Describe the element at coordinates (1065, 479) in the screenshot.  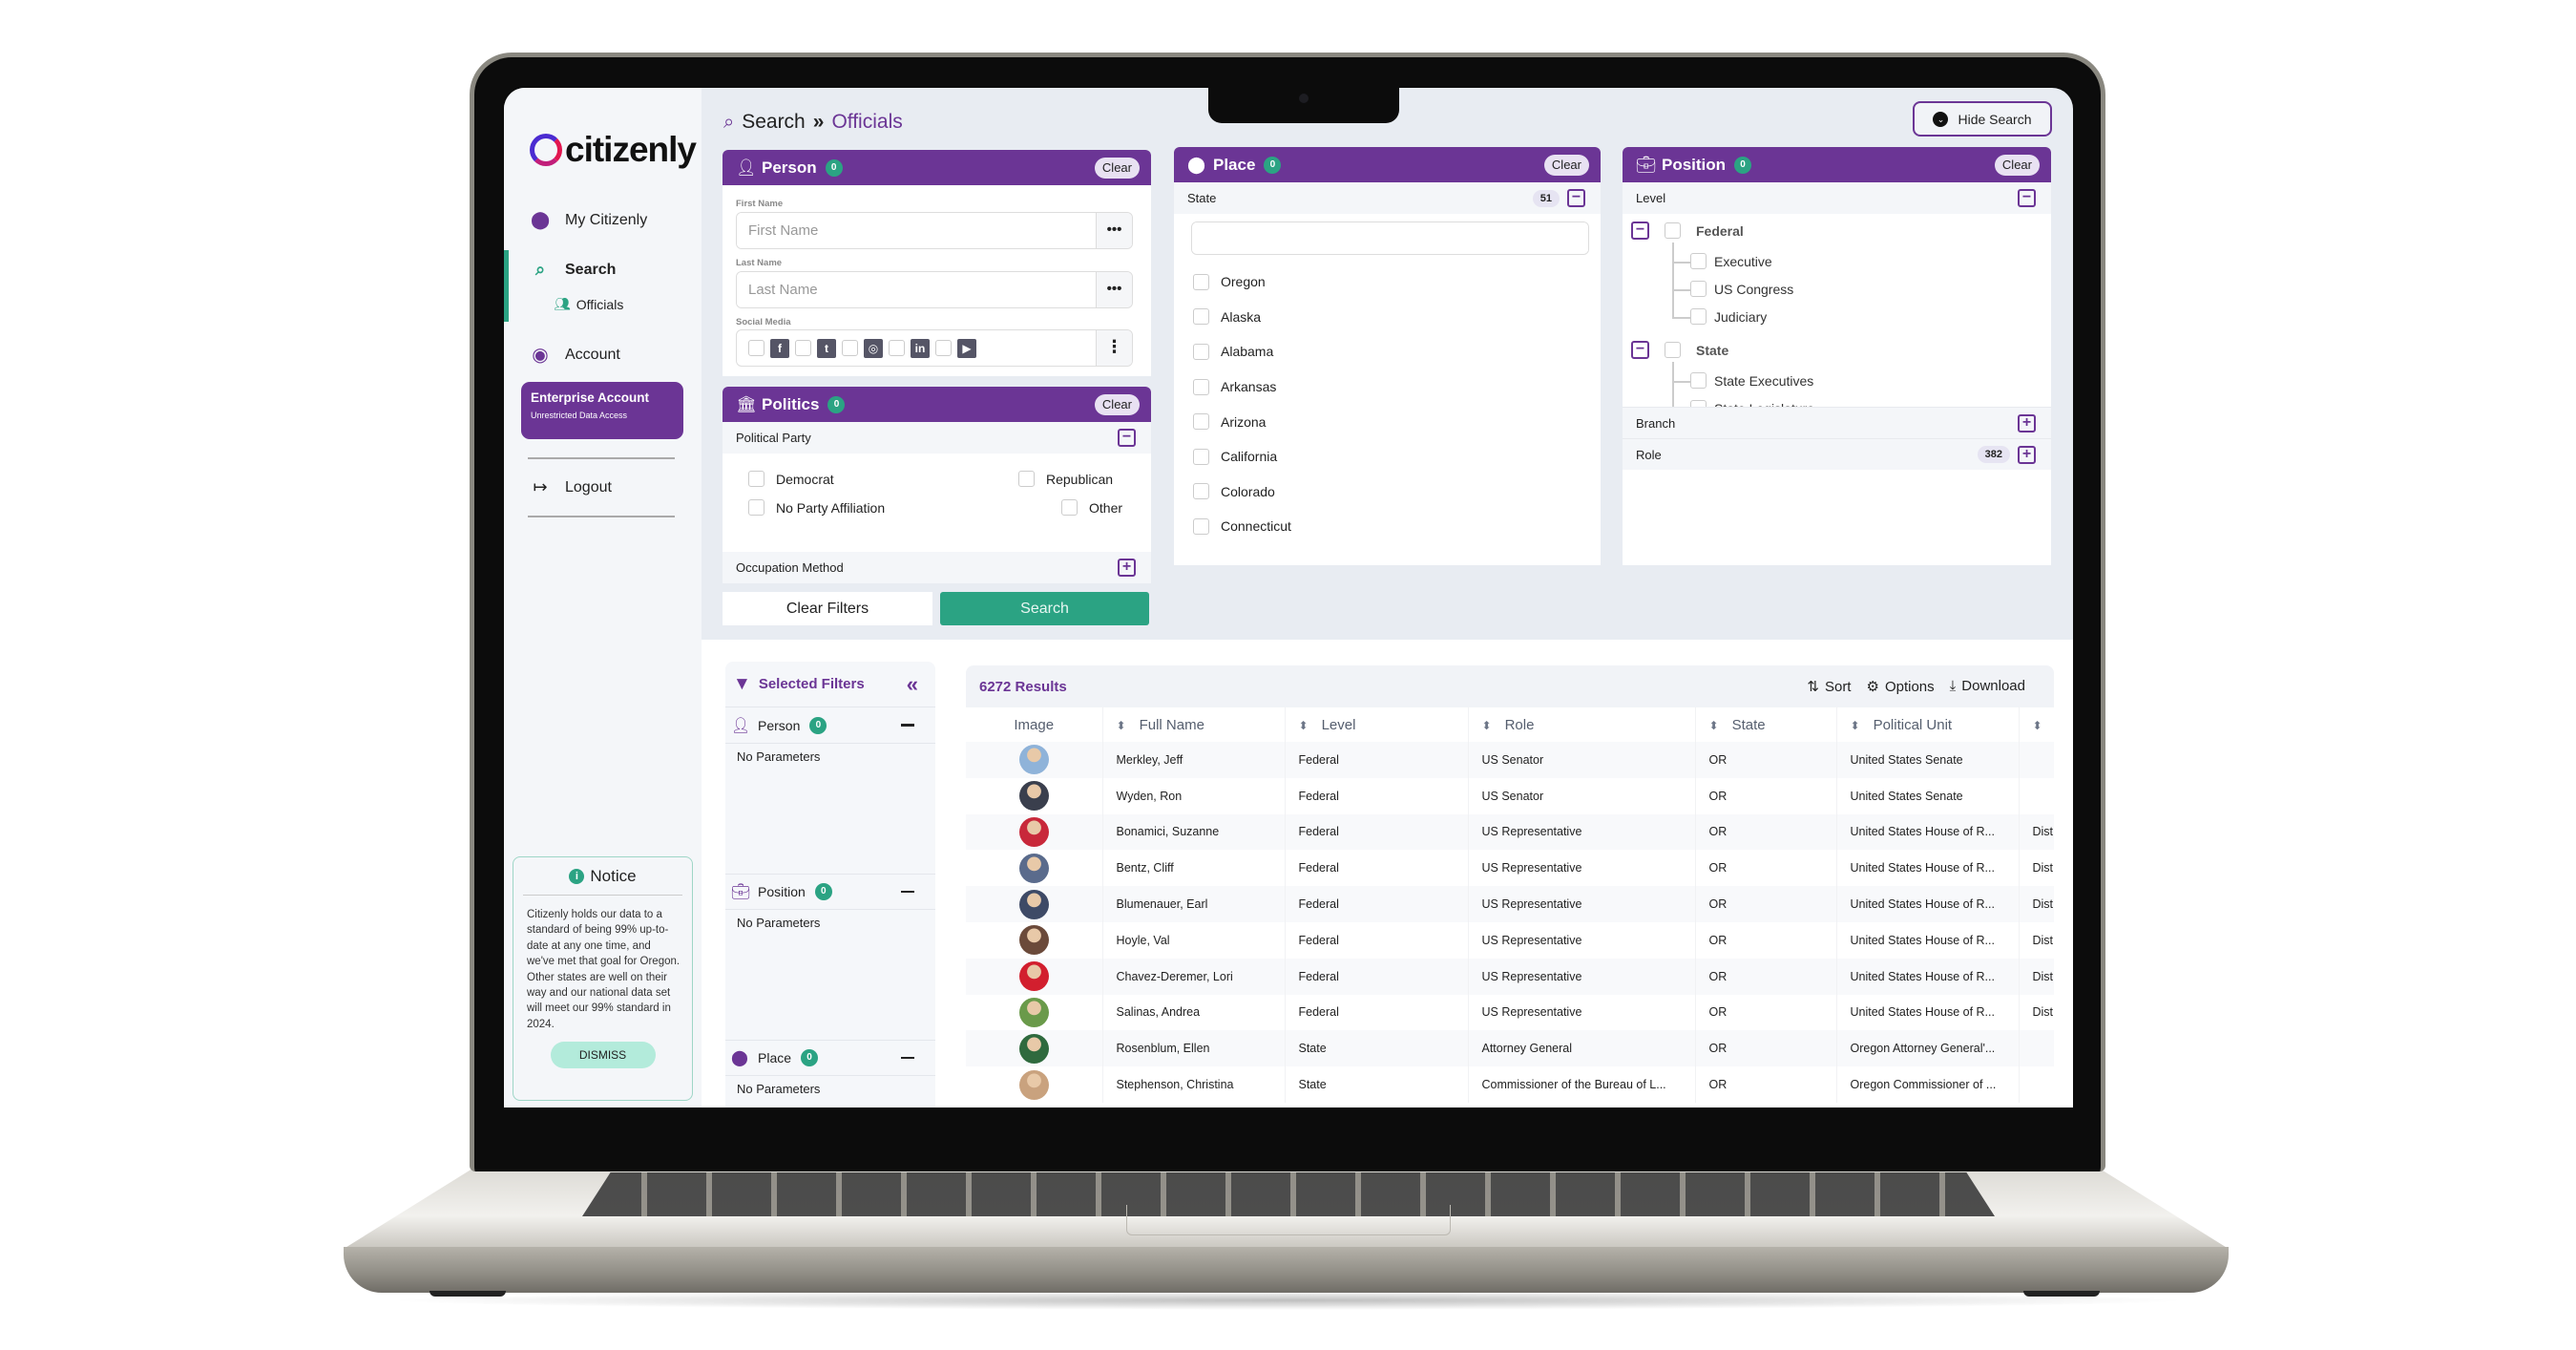
I see `party-option: Republican` at that location.